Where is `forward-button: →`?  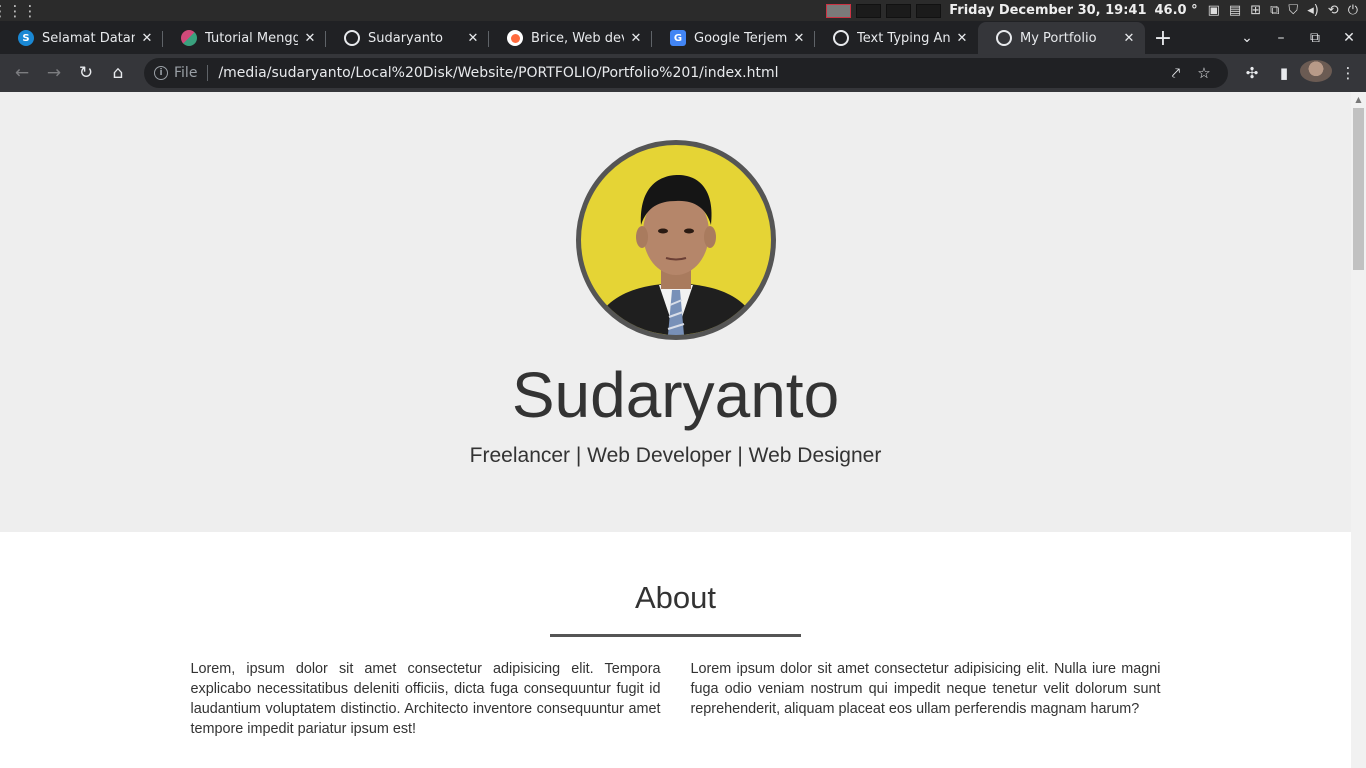 forward-button: → is located at coordinates (54, 73).